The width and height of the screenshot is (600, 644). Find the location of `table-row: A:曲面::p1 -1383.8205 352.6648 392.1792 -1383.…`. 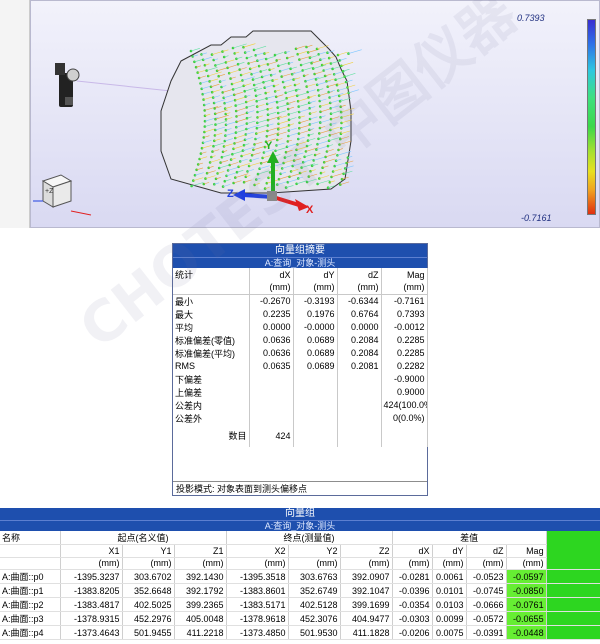

table-row: A:曲面::p1 -1383.8205 352.6648 392.1792 -1383.… is located at coordinates (300, 591).